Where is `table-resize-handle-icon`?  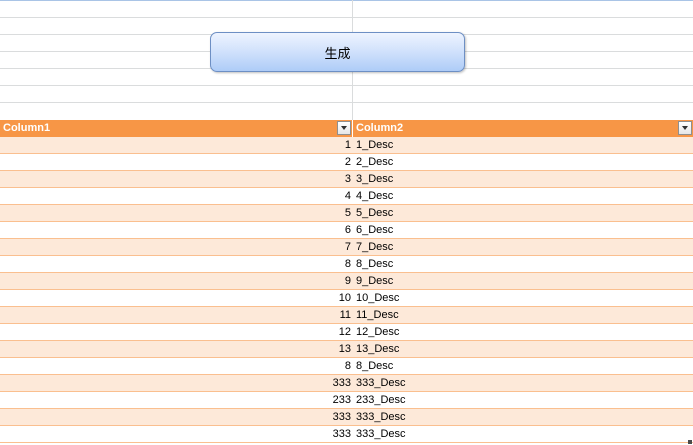 table-resize-handle-icon is located at coordinates (690, 442).